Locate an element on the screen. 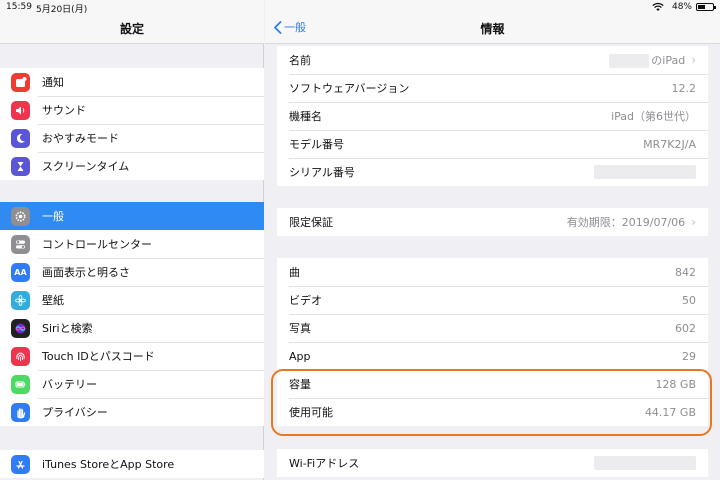  info-value-text: 842 is located at coordinates (685, 272).